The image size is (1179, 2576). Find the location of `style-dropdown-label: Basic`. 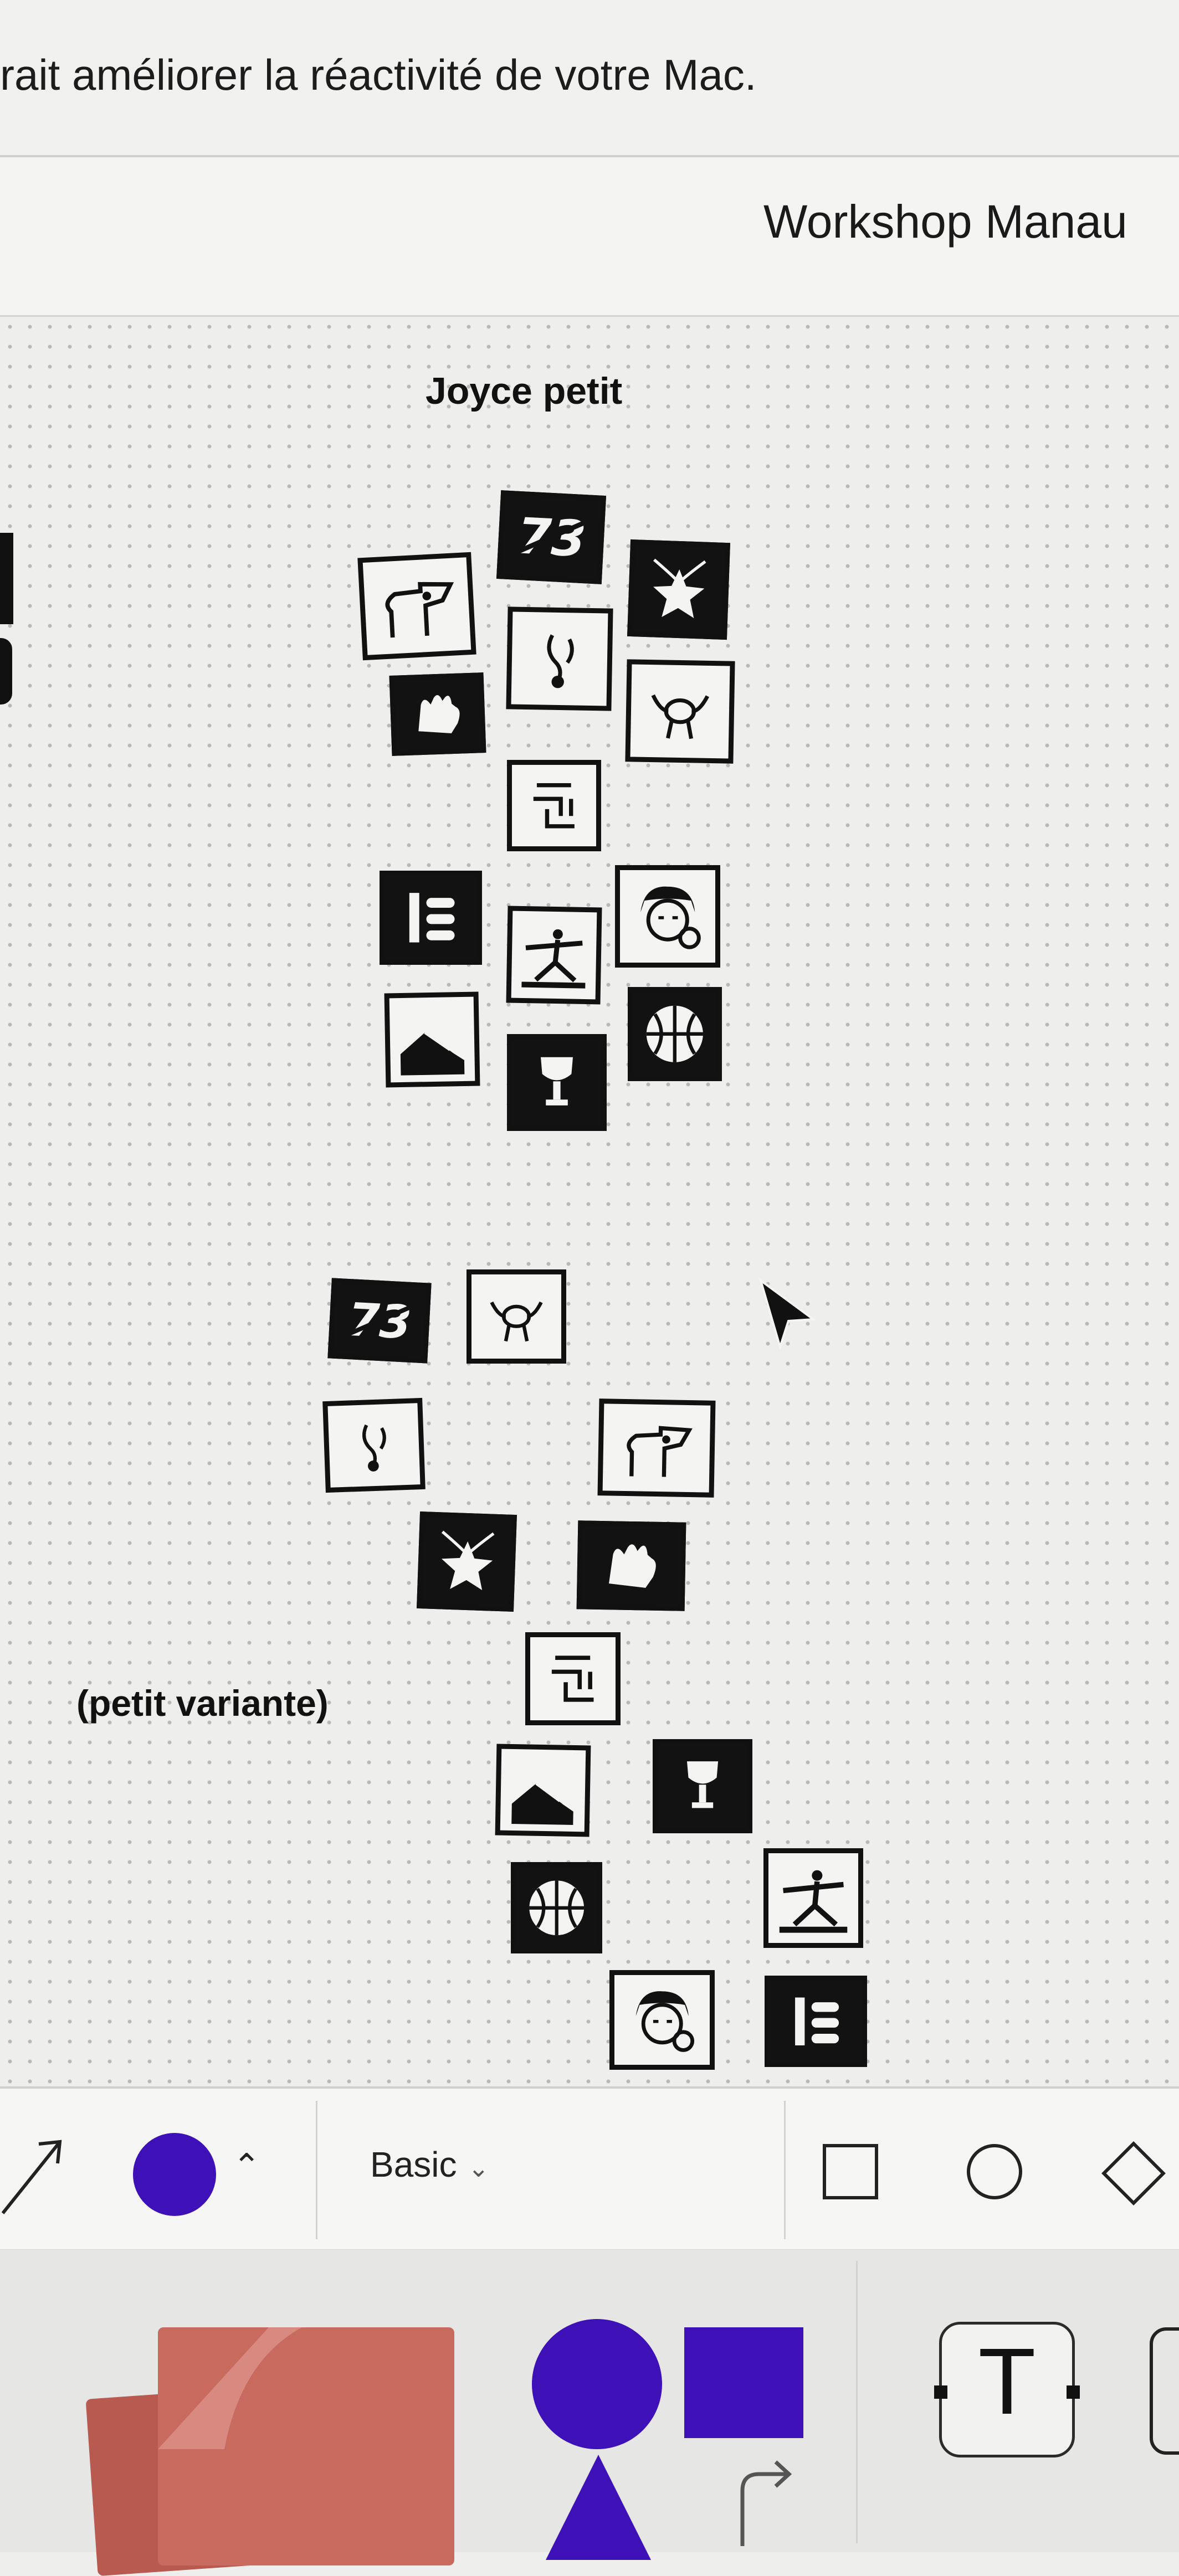

style-dropdown-label: Basic is located at coordinates (413, 2164).